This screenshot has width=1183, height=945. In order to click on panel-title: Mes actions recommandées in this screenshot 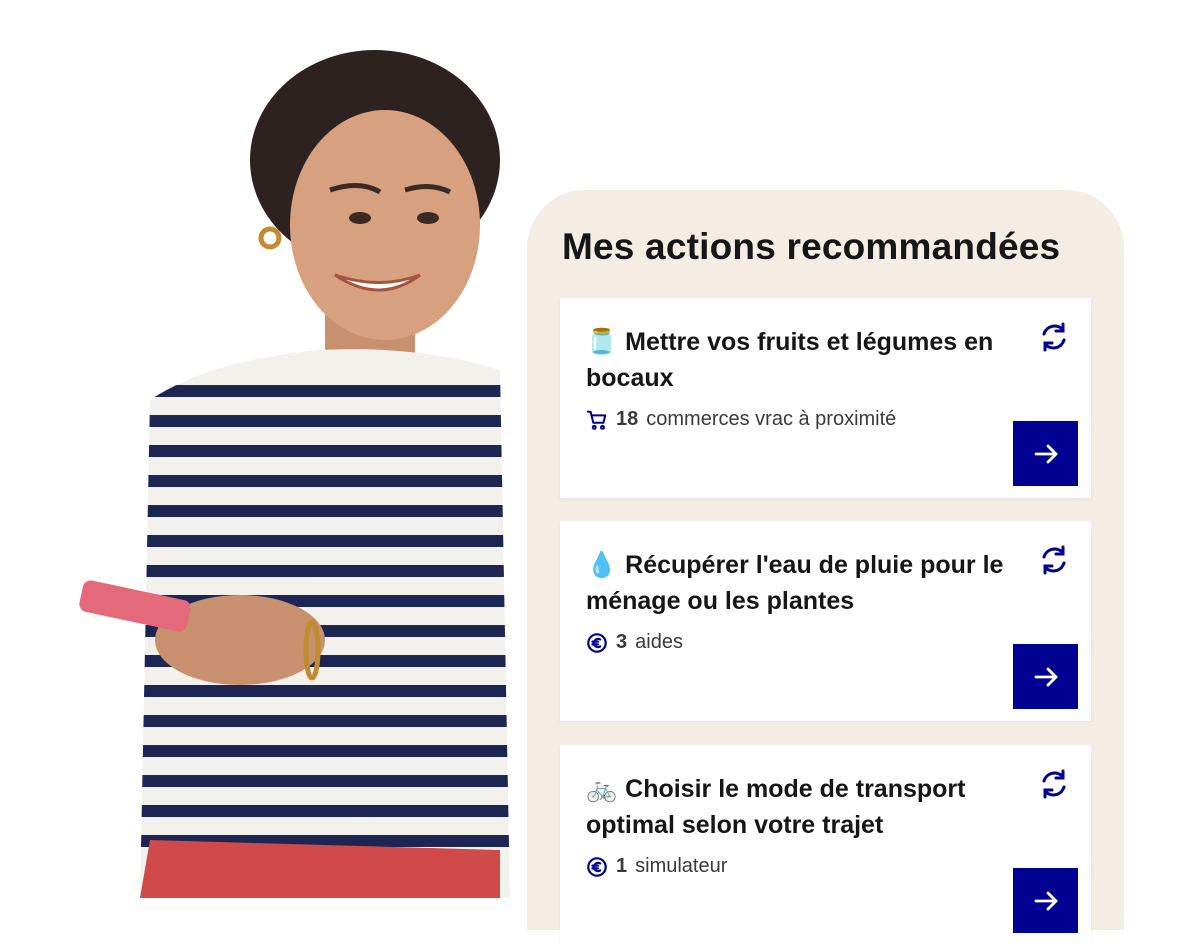, I will do `click(811, 246)`.